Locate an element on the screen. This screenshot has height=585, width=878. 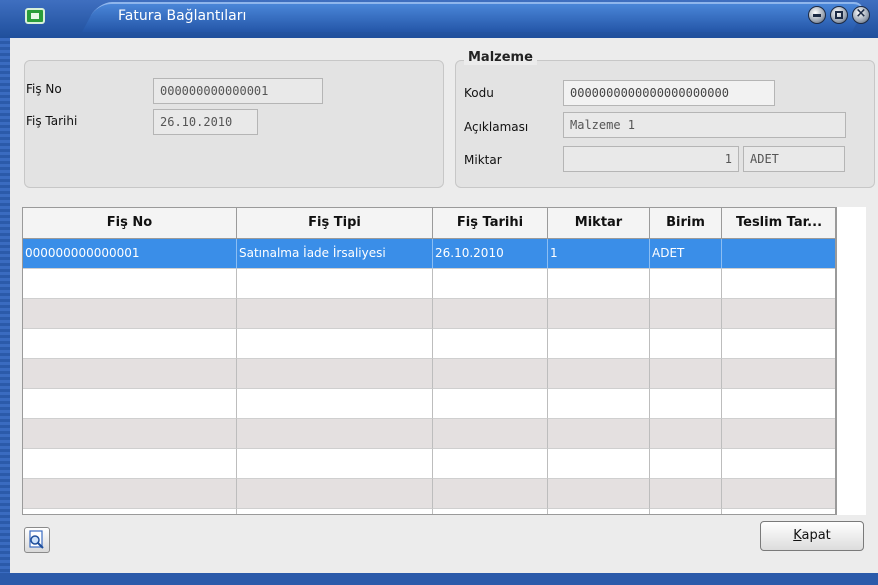
fis-no-field: 000000000000001 is located at coordinates (238, 91).